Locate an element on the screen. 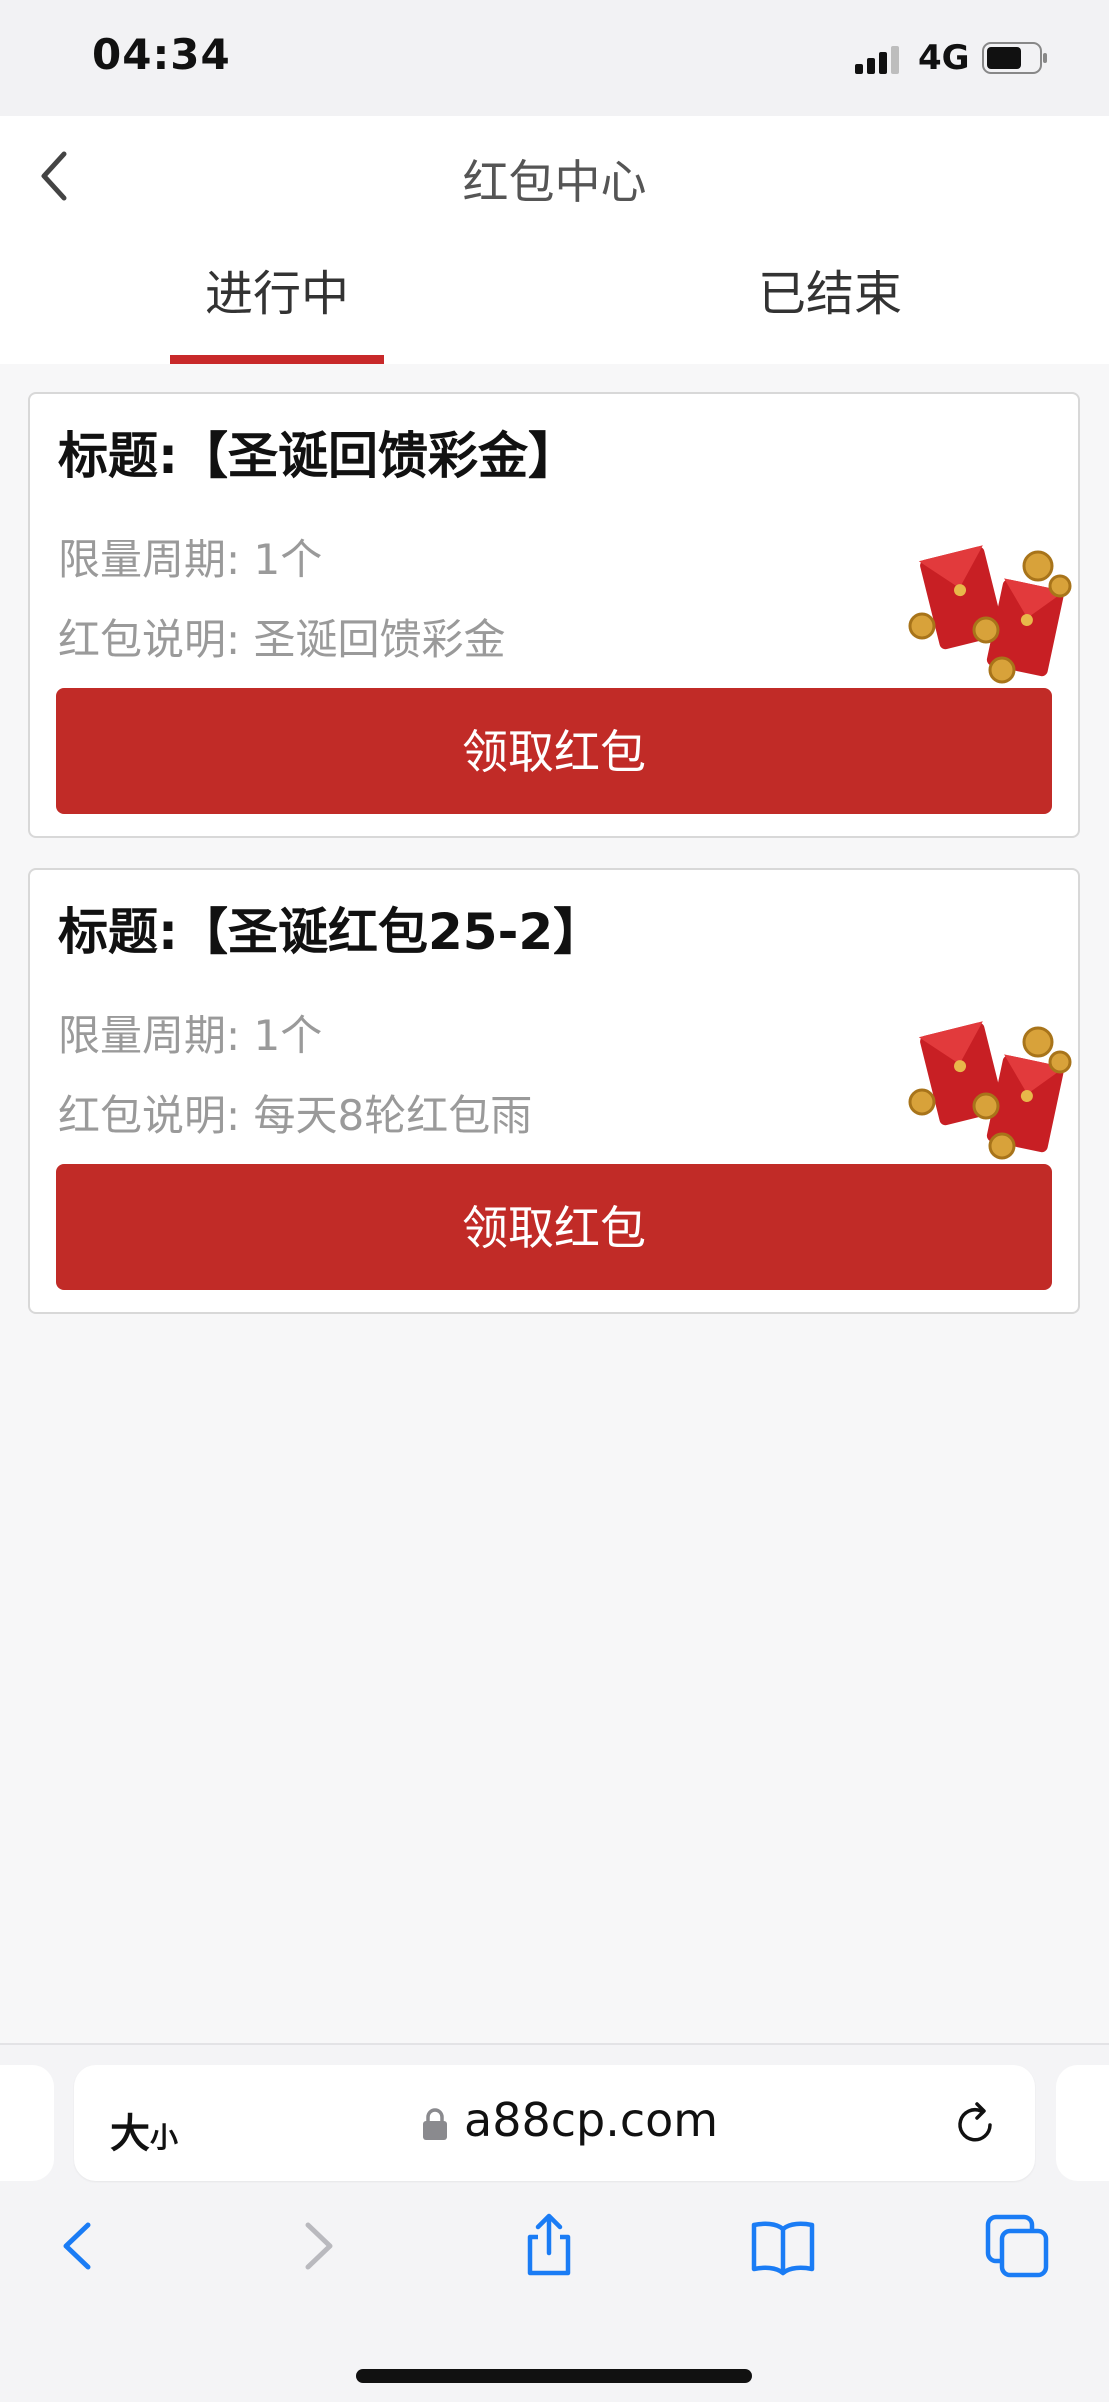 The image size is (1109, 2402). packet-description-value: 每天8轮红包雨 is located at coordinates (393, 1115).